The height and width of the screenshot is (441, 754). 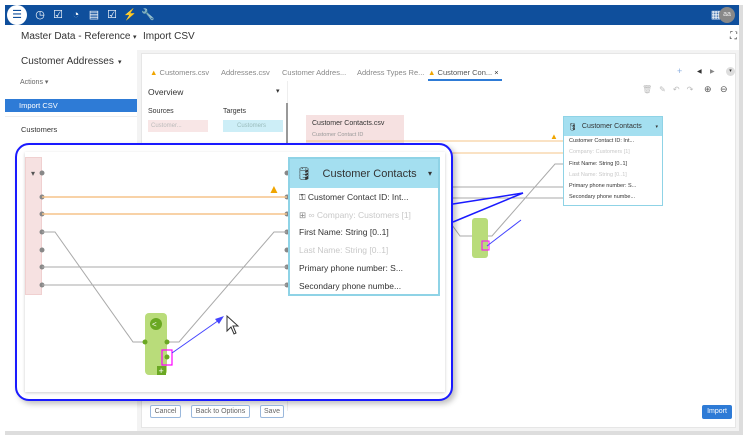 What do you see at coordinates (233, 324) in the screenshot?
I see `cursor-icon` at bounding box center [233, 324].